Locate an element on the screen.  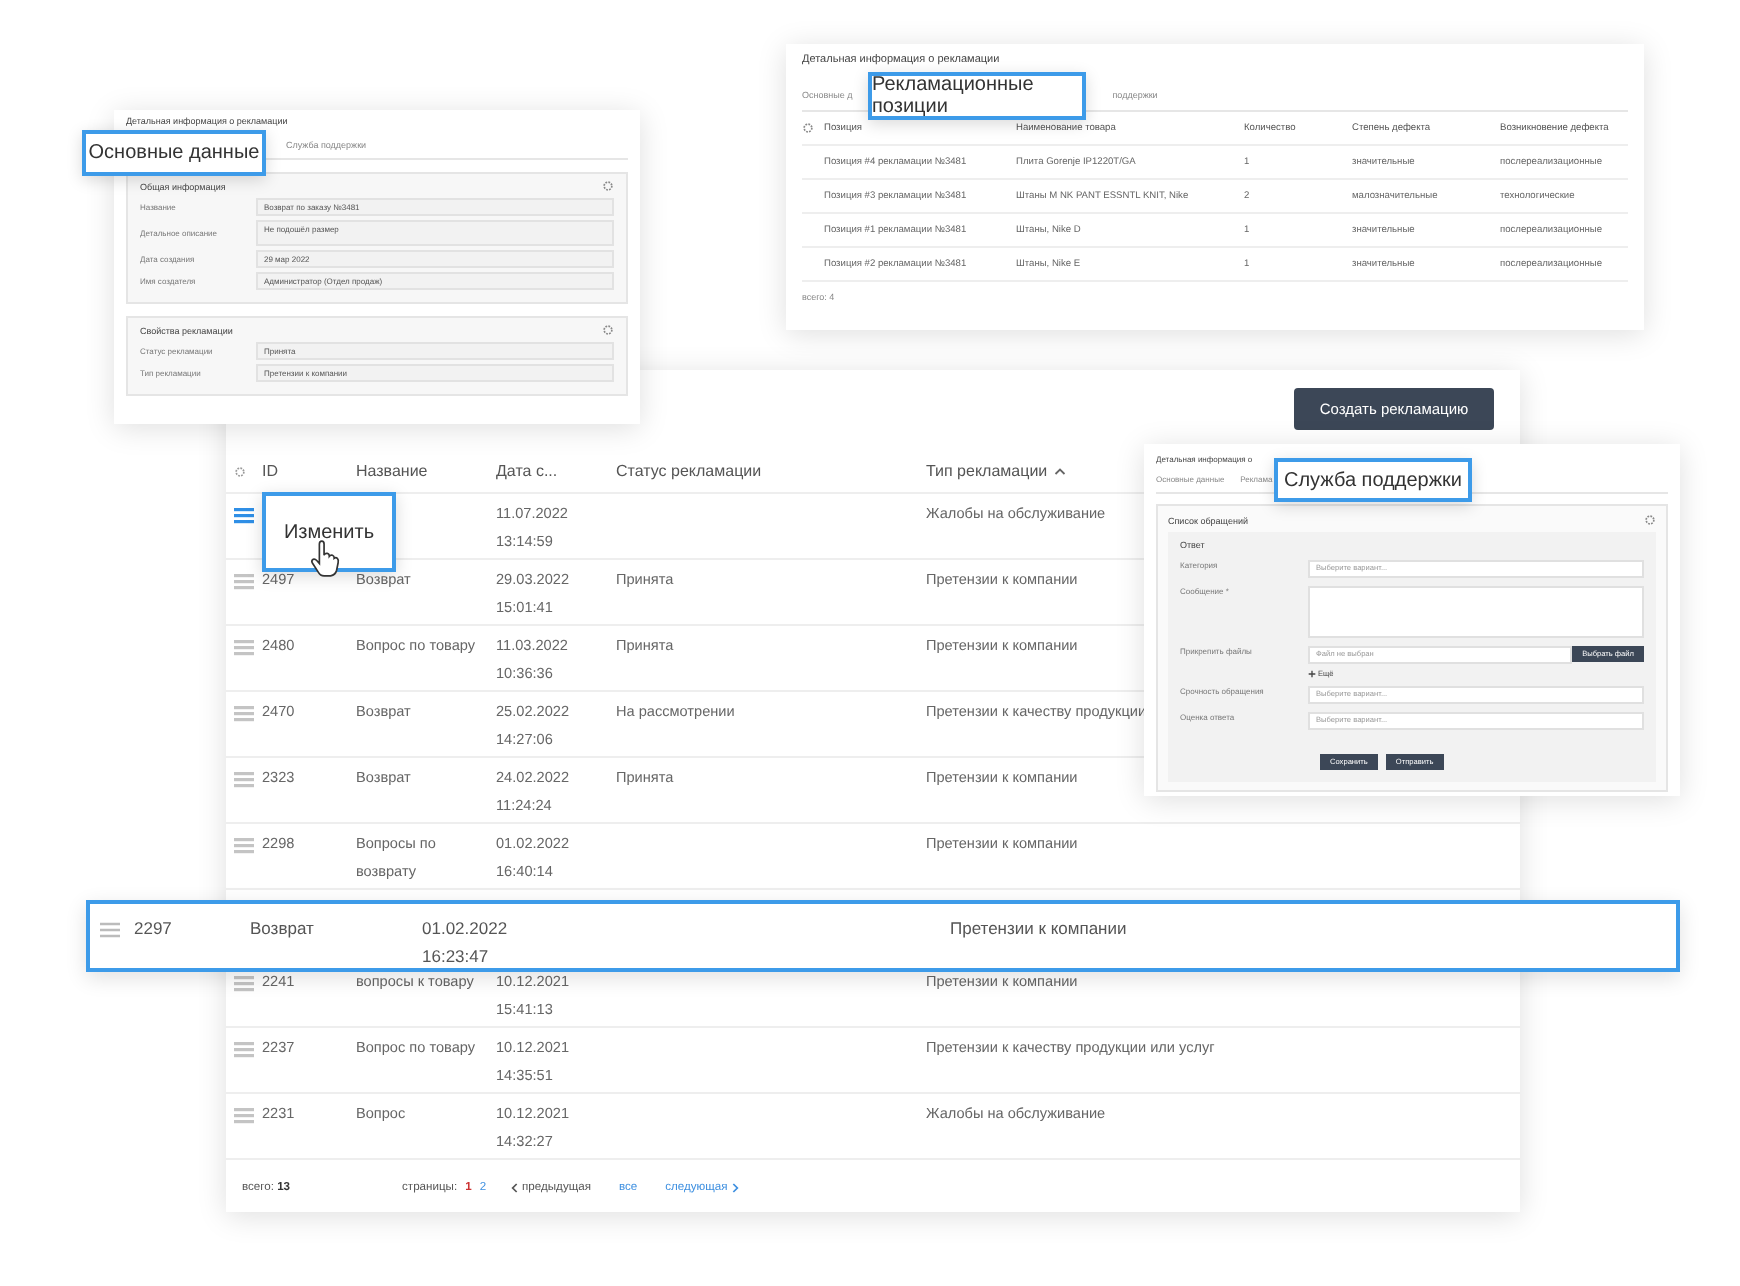
message-field is located at coordinates (1476, 612).